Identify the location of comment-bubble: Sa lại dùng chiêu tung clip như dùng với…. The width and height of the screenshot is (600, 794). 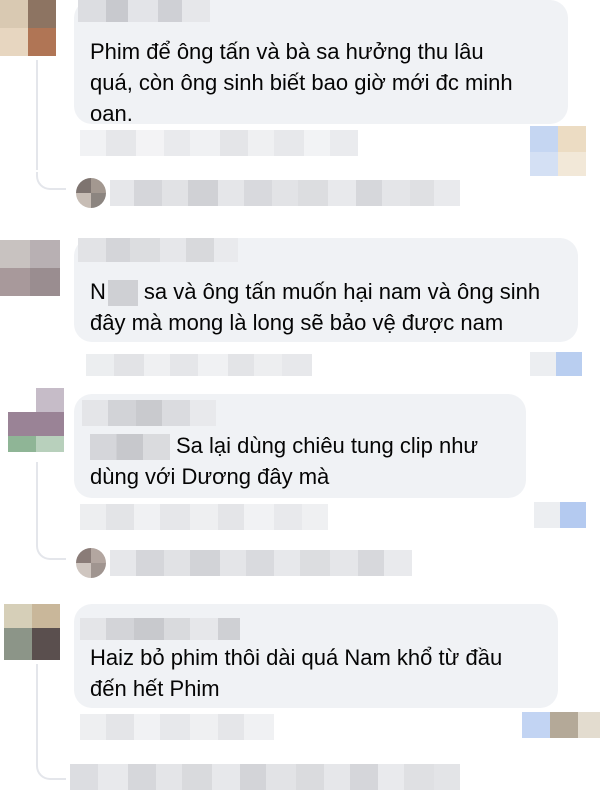
(300, 446).